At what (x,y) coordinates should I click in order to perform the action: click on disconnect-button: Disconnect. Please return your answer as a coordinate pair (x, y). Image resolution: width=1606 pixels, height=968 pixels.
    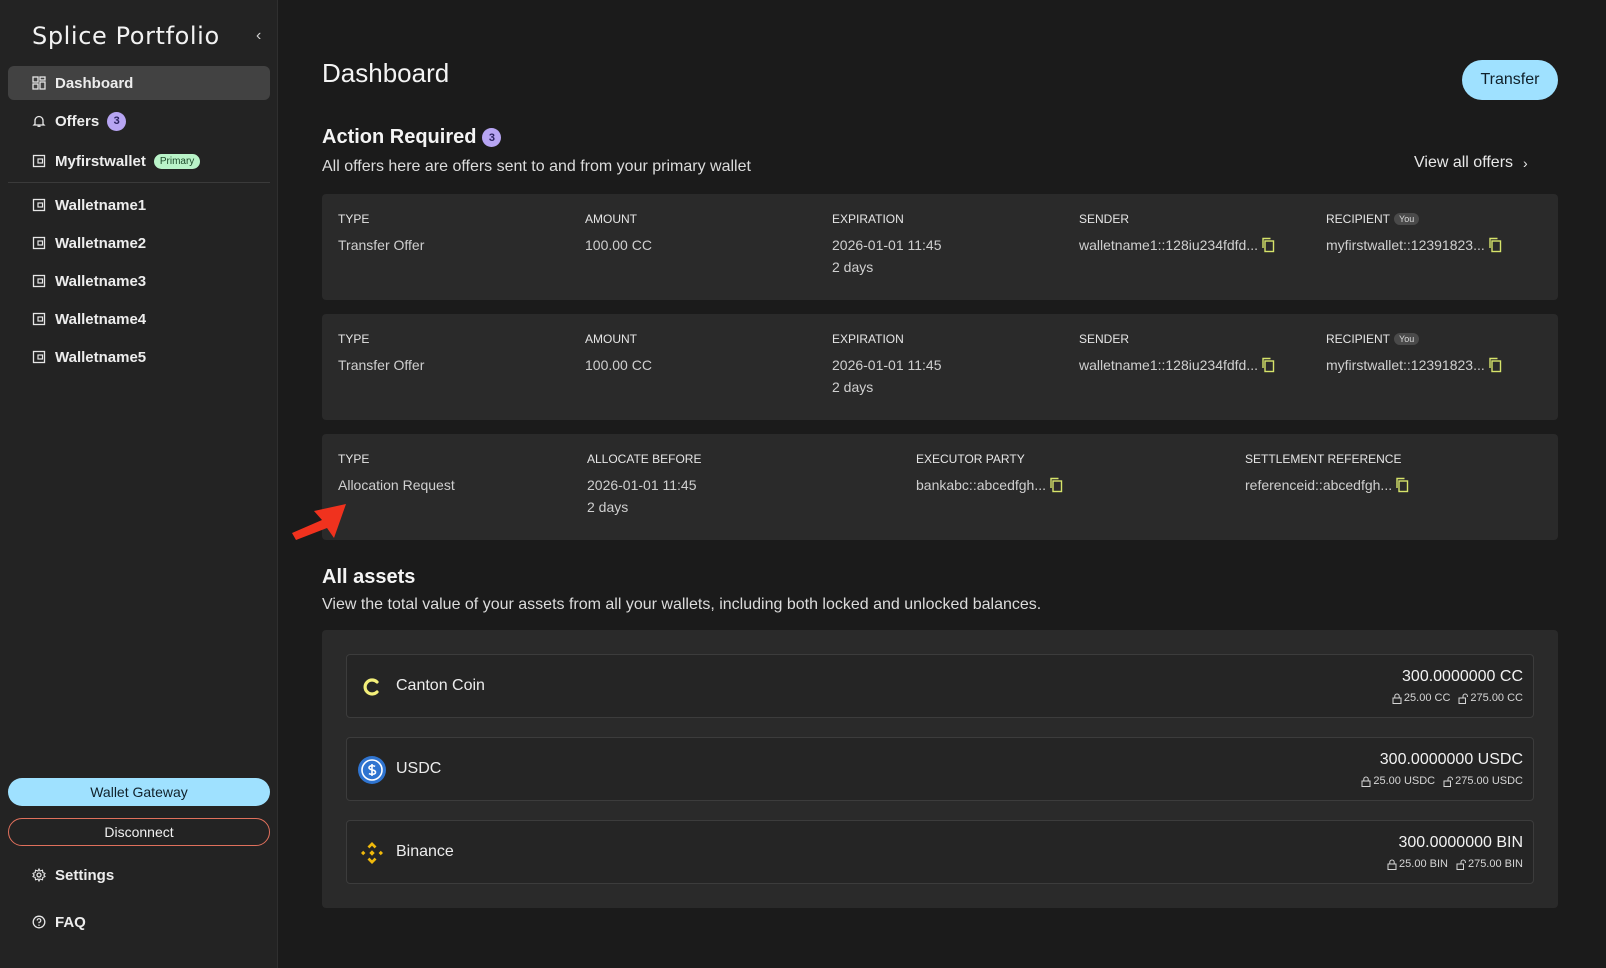
    Looking at the image, I should click on (139, 832).